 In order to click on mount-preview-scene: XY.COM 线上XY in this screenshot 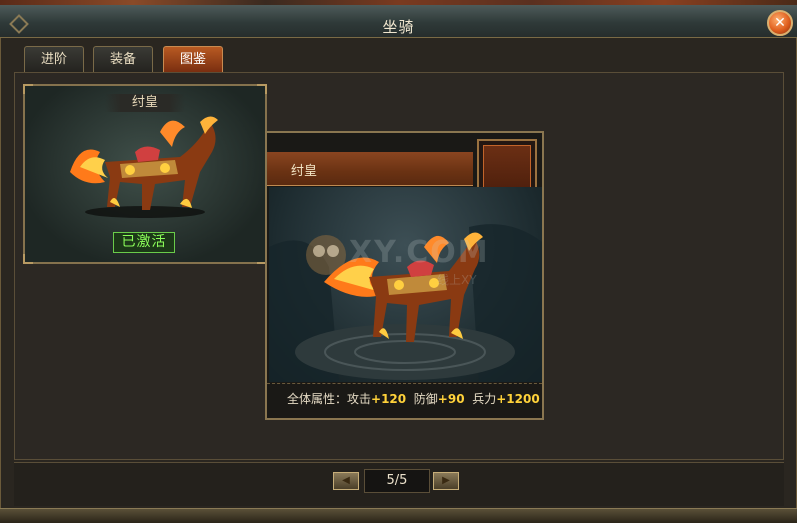, I will do `click(405, 284)`.